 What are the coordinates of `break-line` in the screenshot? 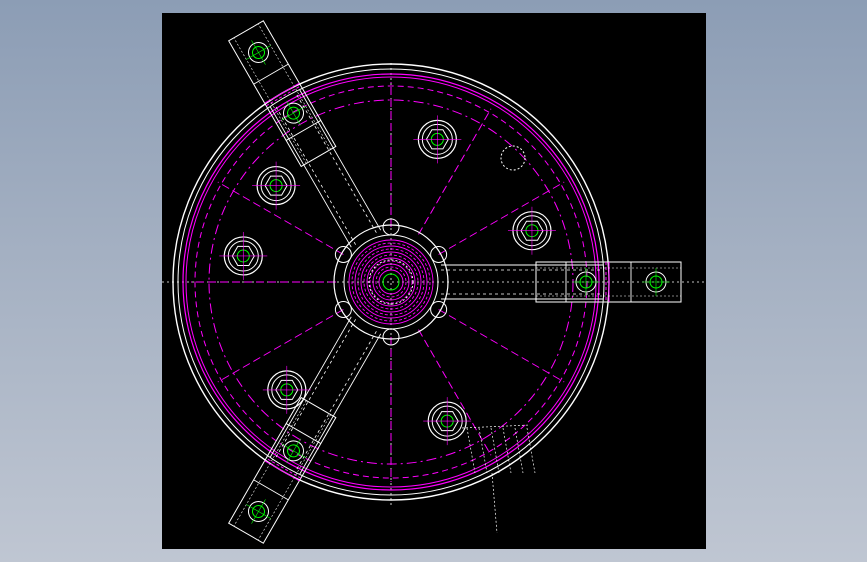 It's located at (494, 503).